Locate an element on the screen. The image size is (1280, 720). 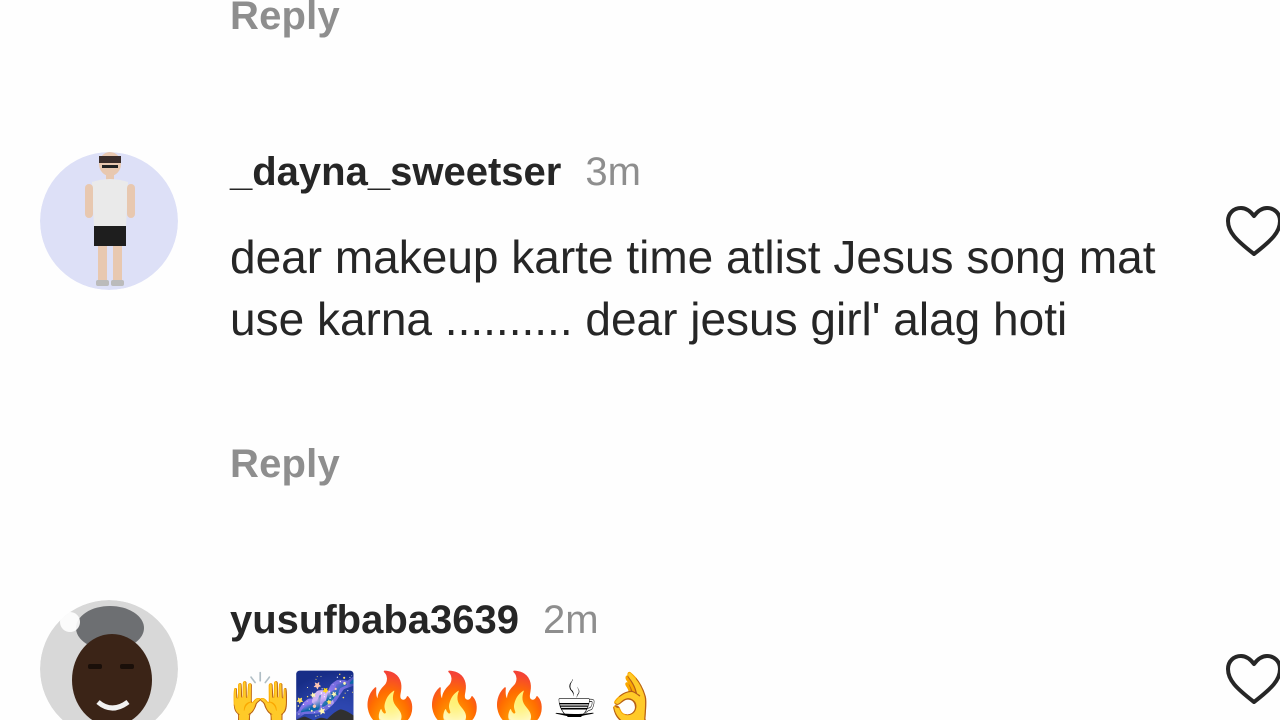
comment-header: yusufbaba3639 2m is located at coordinates (414, 620).